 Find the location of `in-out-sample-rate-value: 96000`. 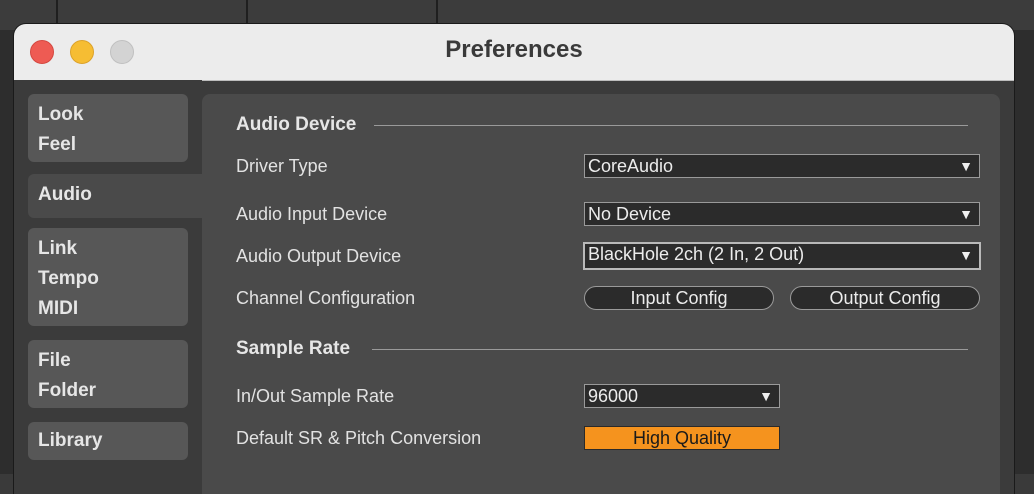

in-out-sample-rate-value: 96000 is located at coordinates (613, 396).